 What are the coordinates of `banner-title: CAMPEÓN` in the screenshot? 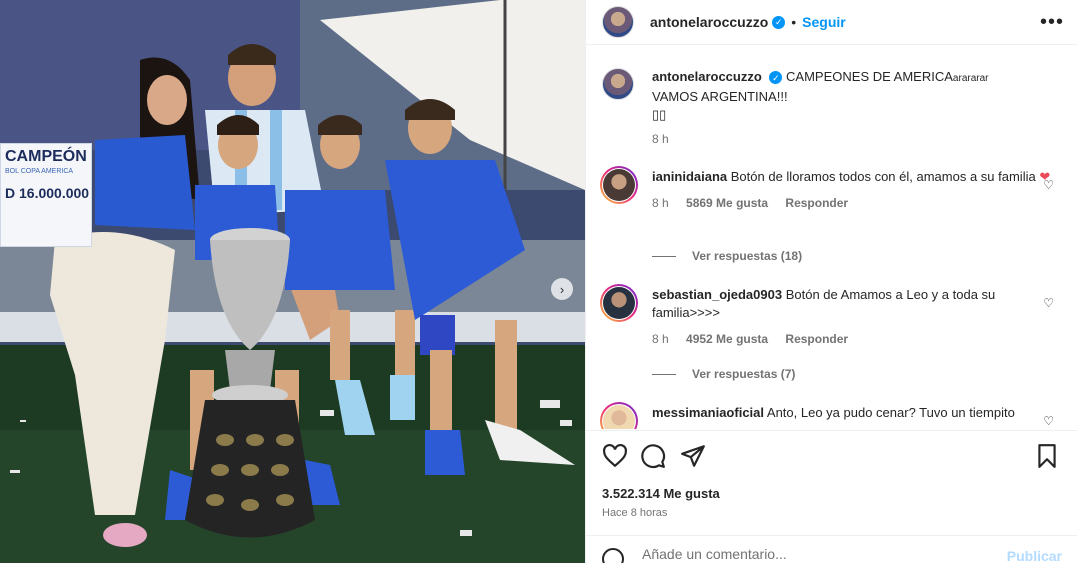 It's located at (46, 156).